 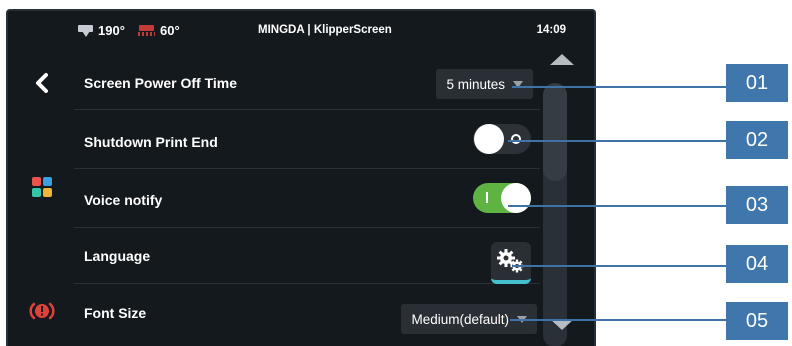 I want to click on screen-power-off-dropdown: 5 minutes, so click(x=484, y=84).